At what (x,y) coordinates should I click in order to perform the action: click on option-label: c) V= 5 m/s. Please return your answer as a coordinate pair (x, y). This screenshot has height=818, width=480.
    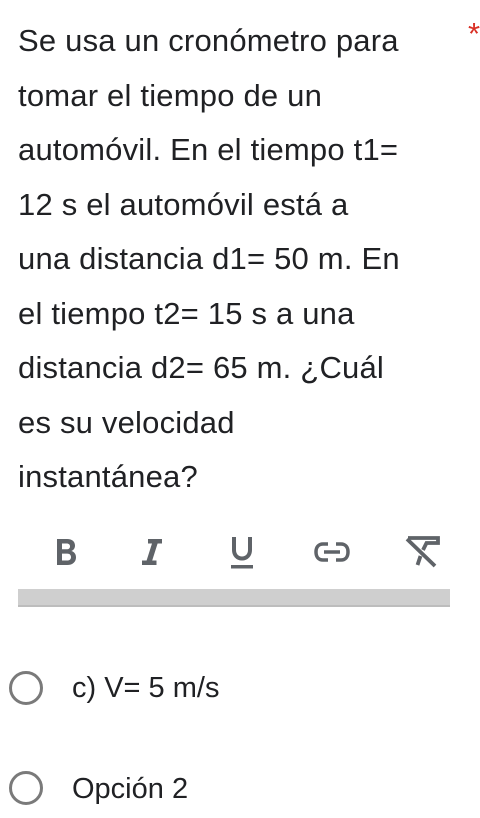
    Looking at the image, I should click on (146, 688).